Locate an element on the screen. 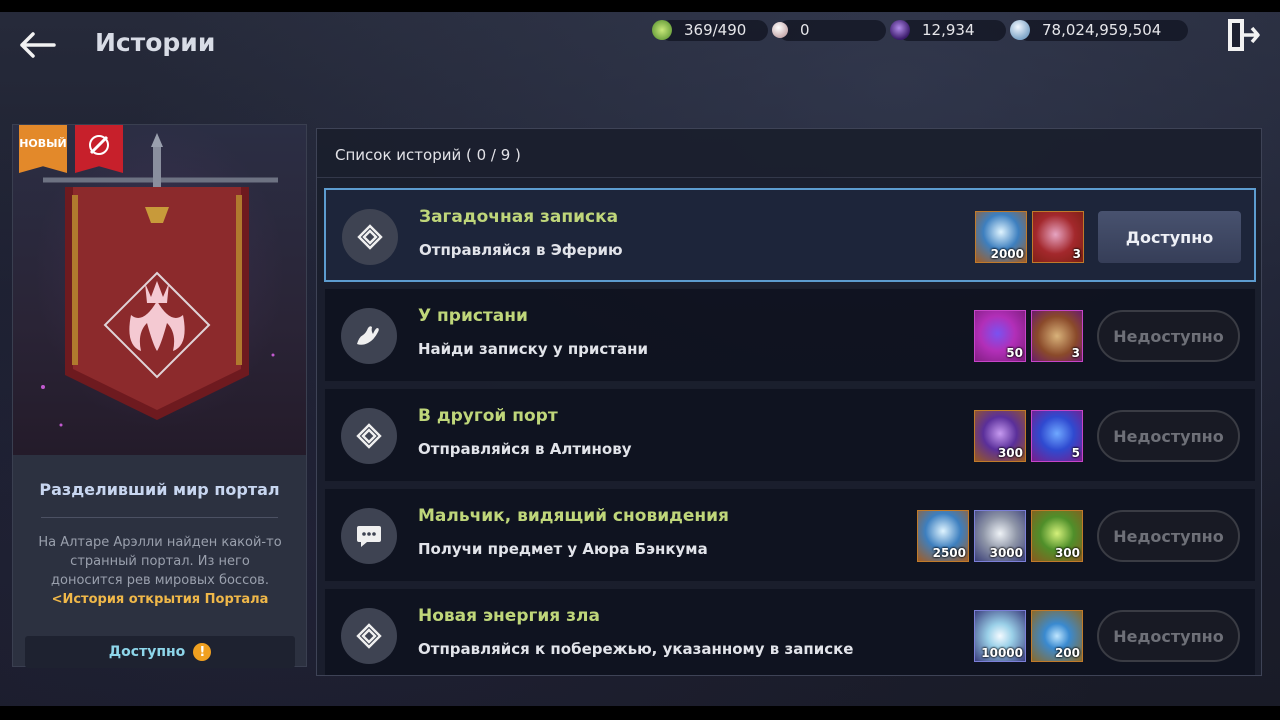 This screenshot has height=720, width=1280. quest-title: В другой порт is located at coordinates (488, 416).